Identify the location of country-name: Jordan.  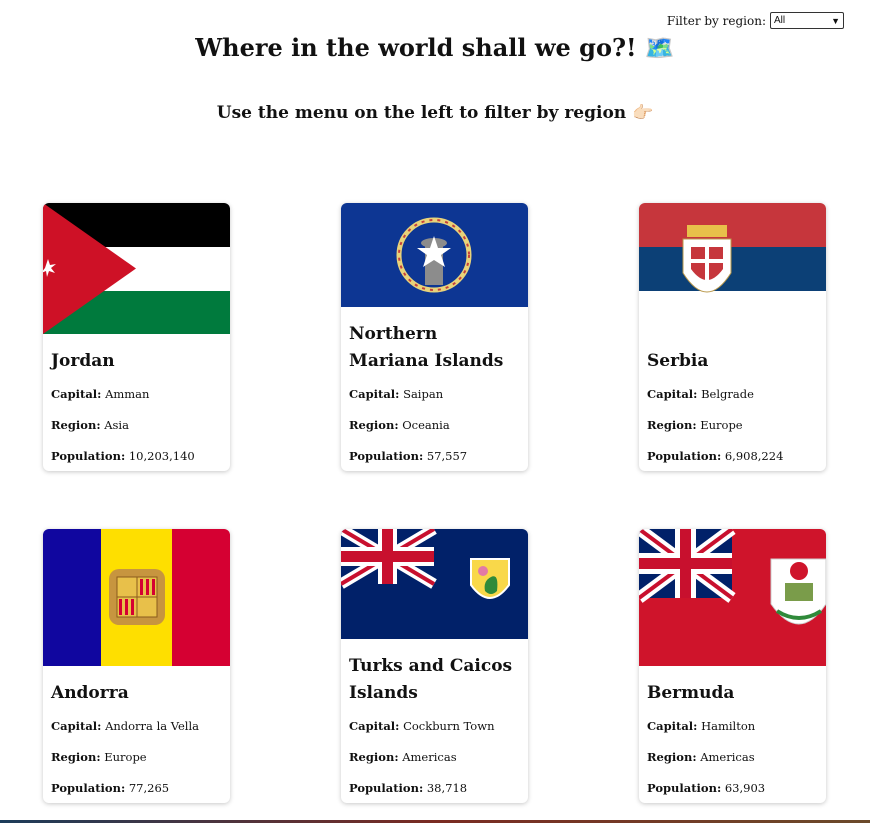
(83, 361).